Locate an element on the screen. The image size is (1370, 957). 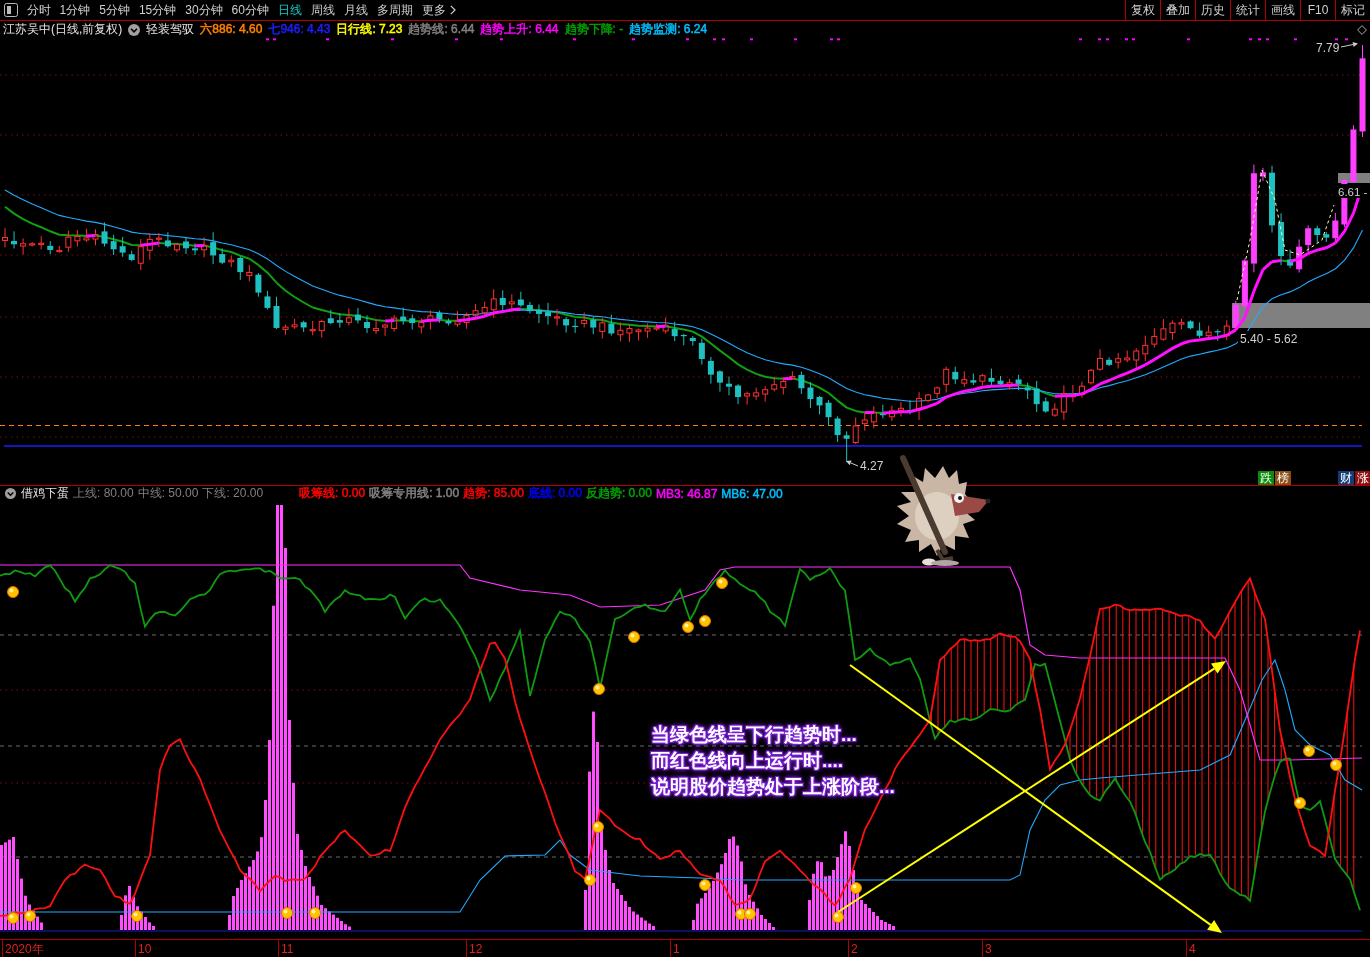
period-tab: 分时 is located at coordinates (38, 10).